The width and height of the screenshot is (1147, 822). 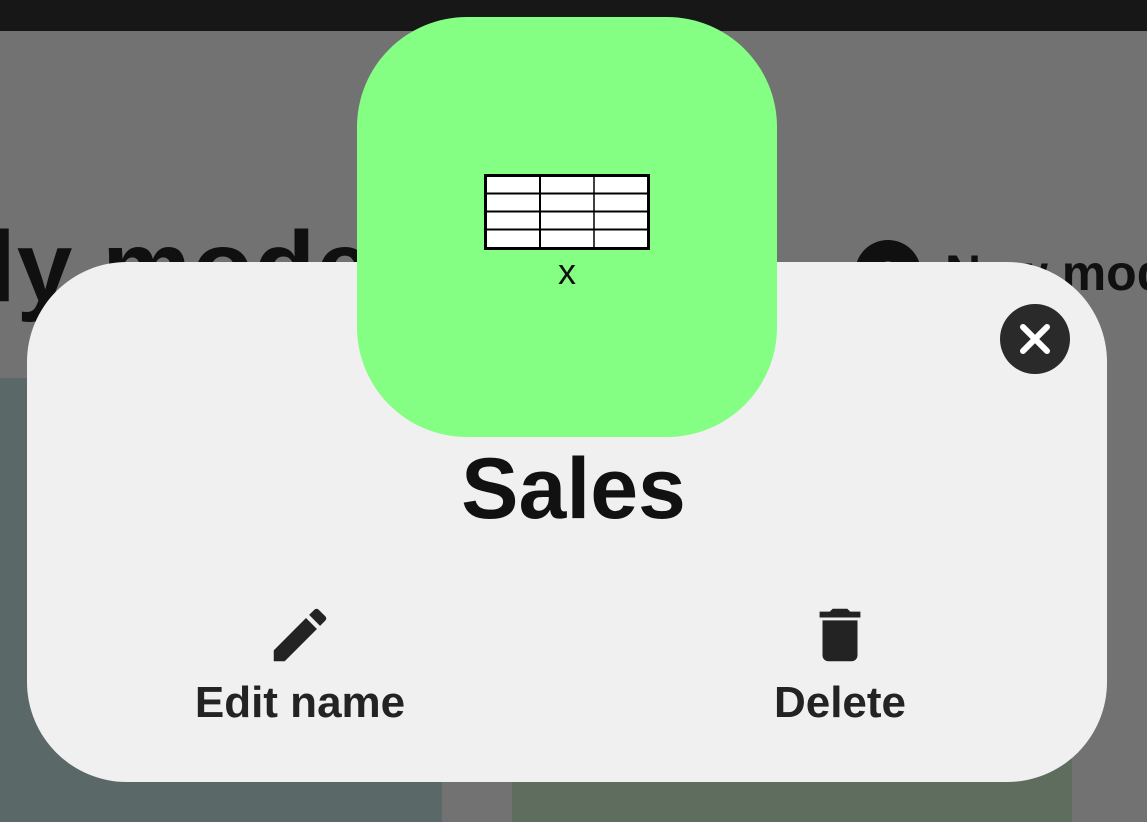 I want to click on edit-name-label: Edit name, so click(x=300, y=702).